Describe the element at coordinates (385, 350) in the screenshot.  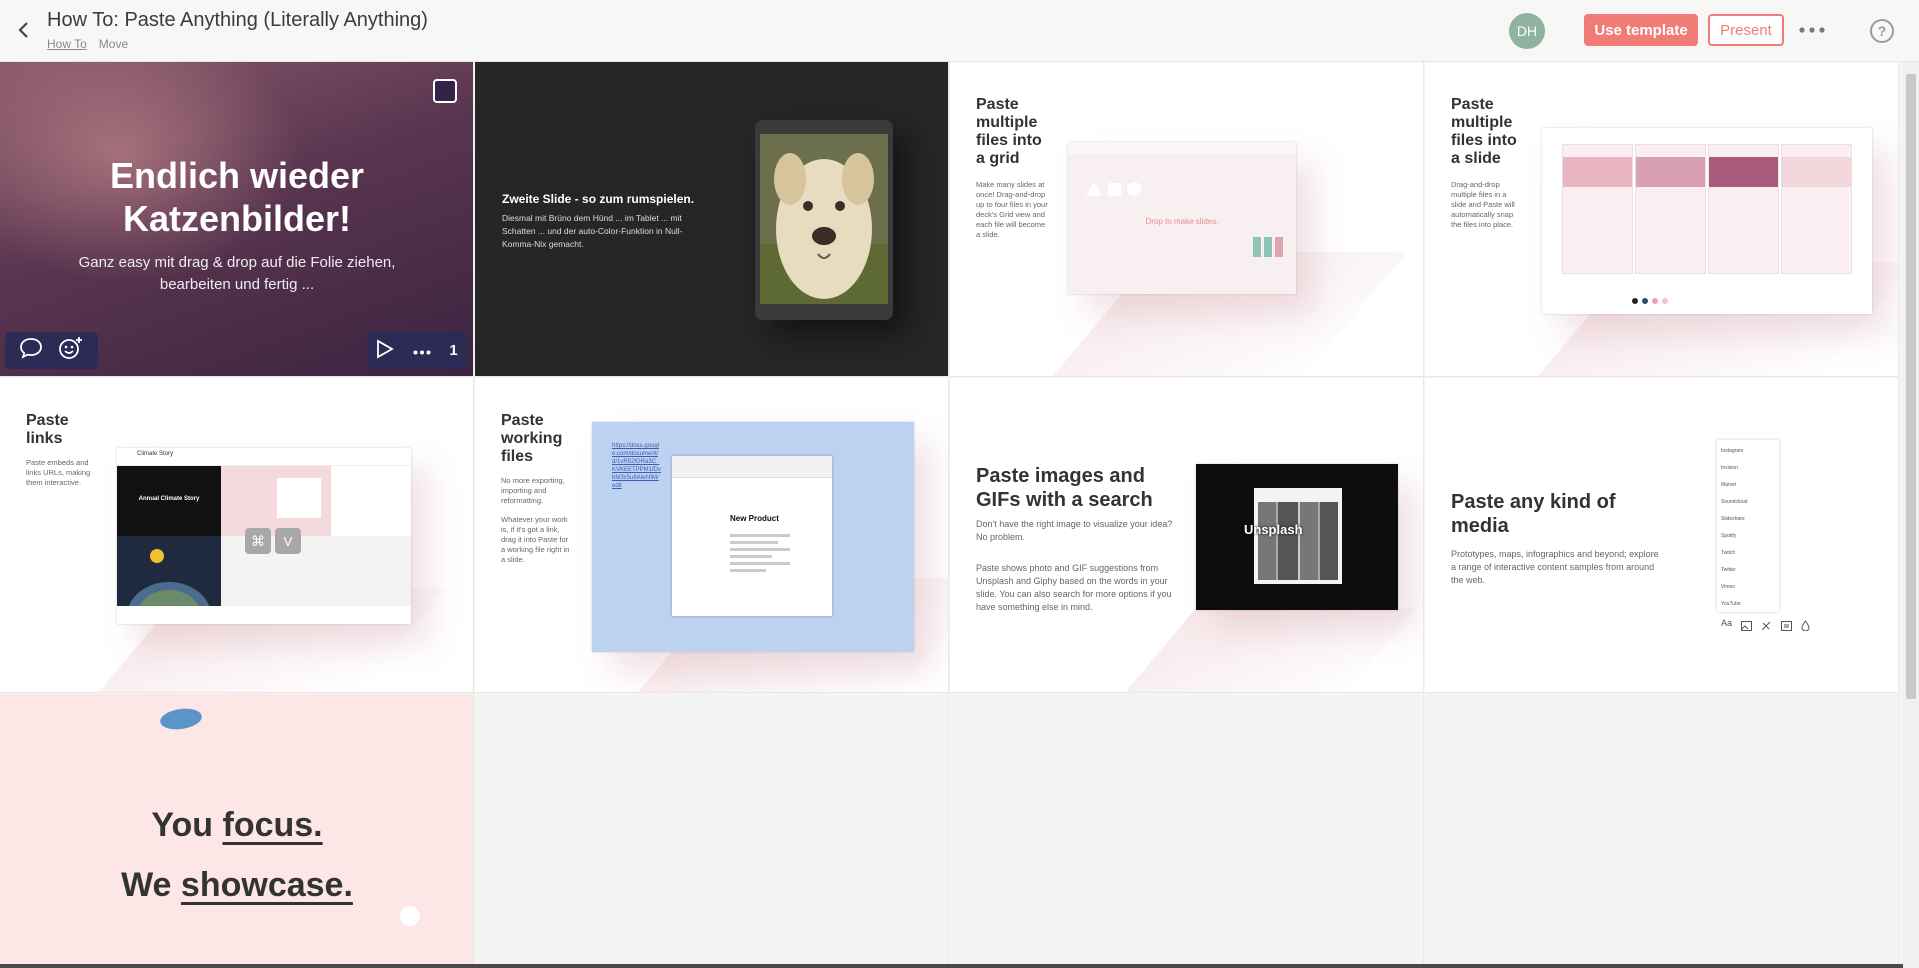
I see `play-icon` at that location.